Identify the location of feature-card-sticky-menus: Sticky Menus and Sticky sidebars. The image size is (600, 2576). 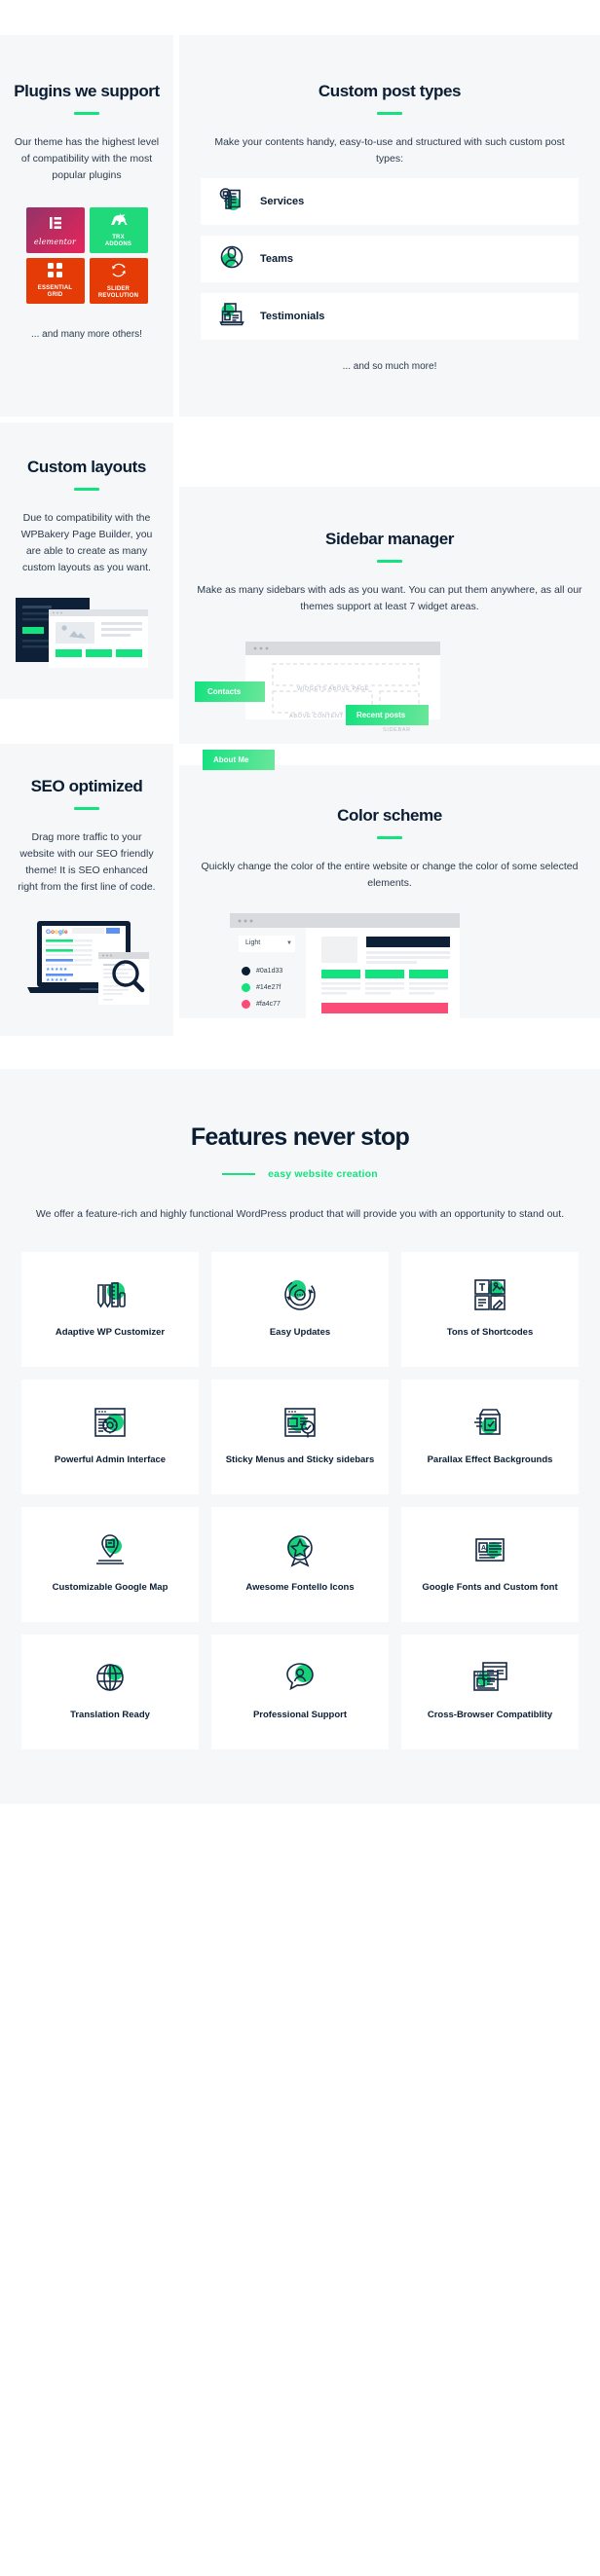
(300, 1437).